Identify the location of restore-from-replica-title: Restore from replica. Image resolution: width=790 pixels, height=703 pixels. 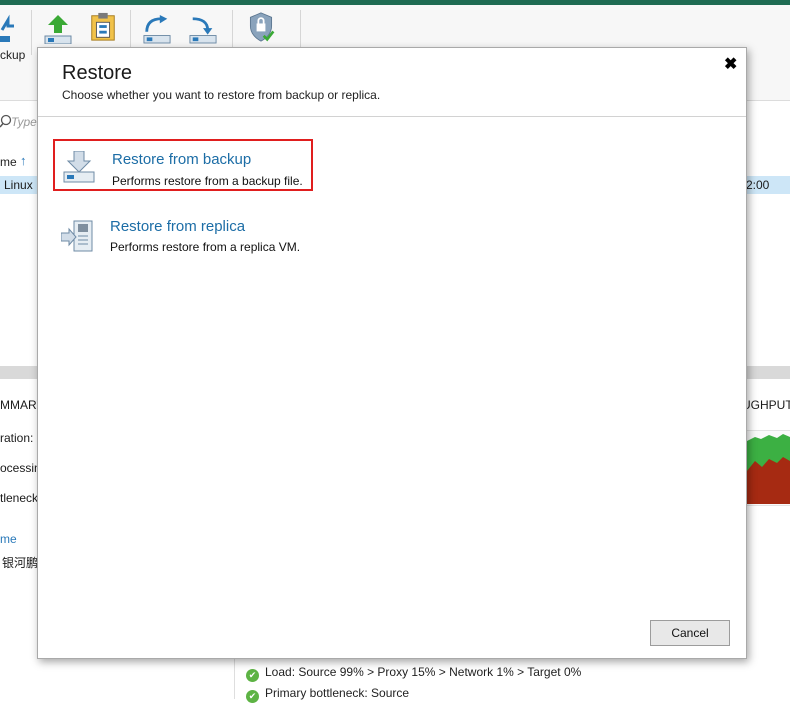
(177, 226).